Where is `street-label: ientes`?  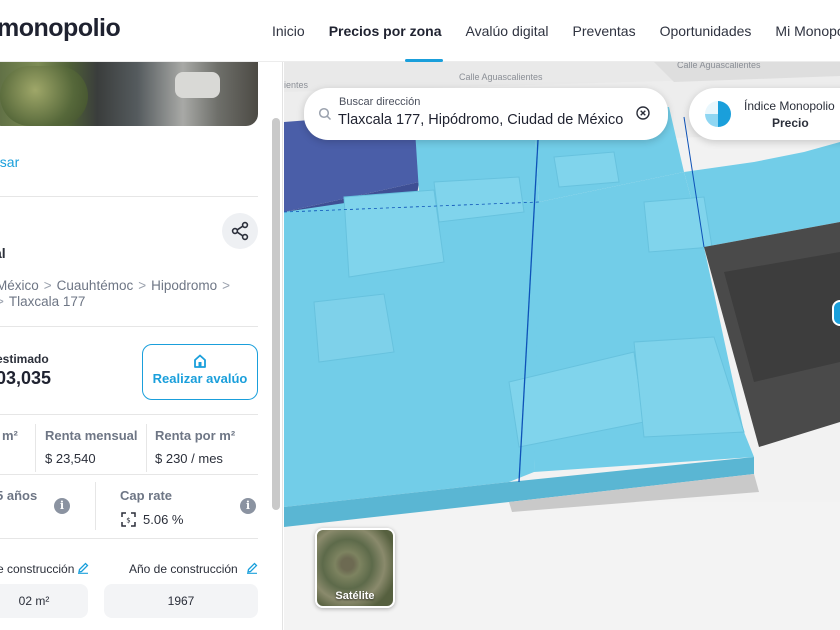 street-label: ientes is located at coordinates (296, 85).